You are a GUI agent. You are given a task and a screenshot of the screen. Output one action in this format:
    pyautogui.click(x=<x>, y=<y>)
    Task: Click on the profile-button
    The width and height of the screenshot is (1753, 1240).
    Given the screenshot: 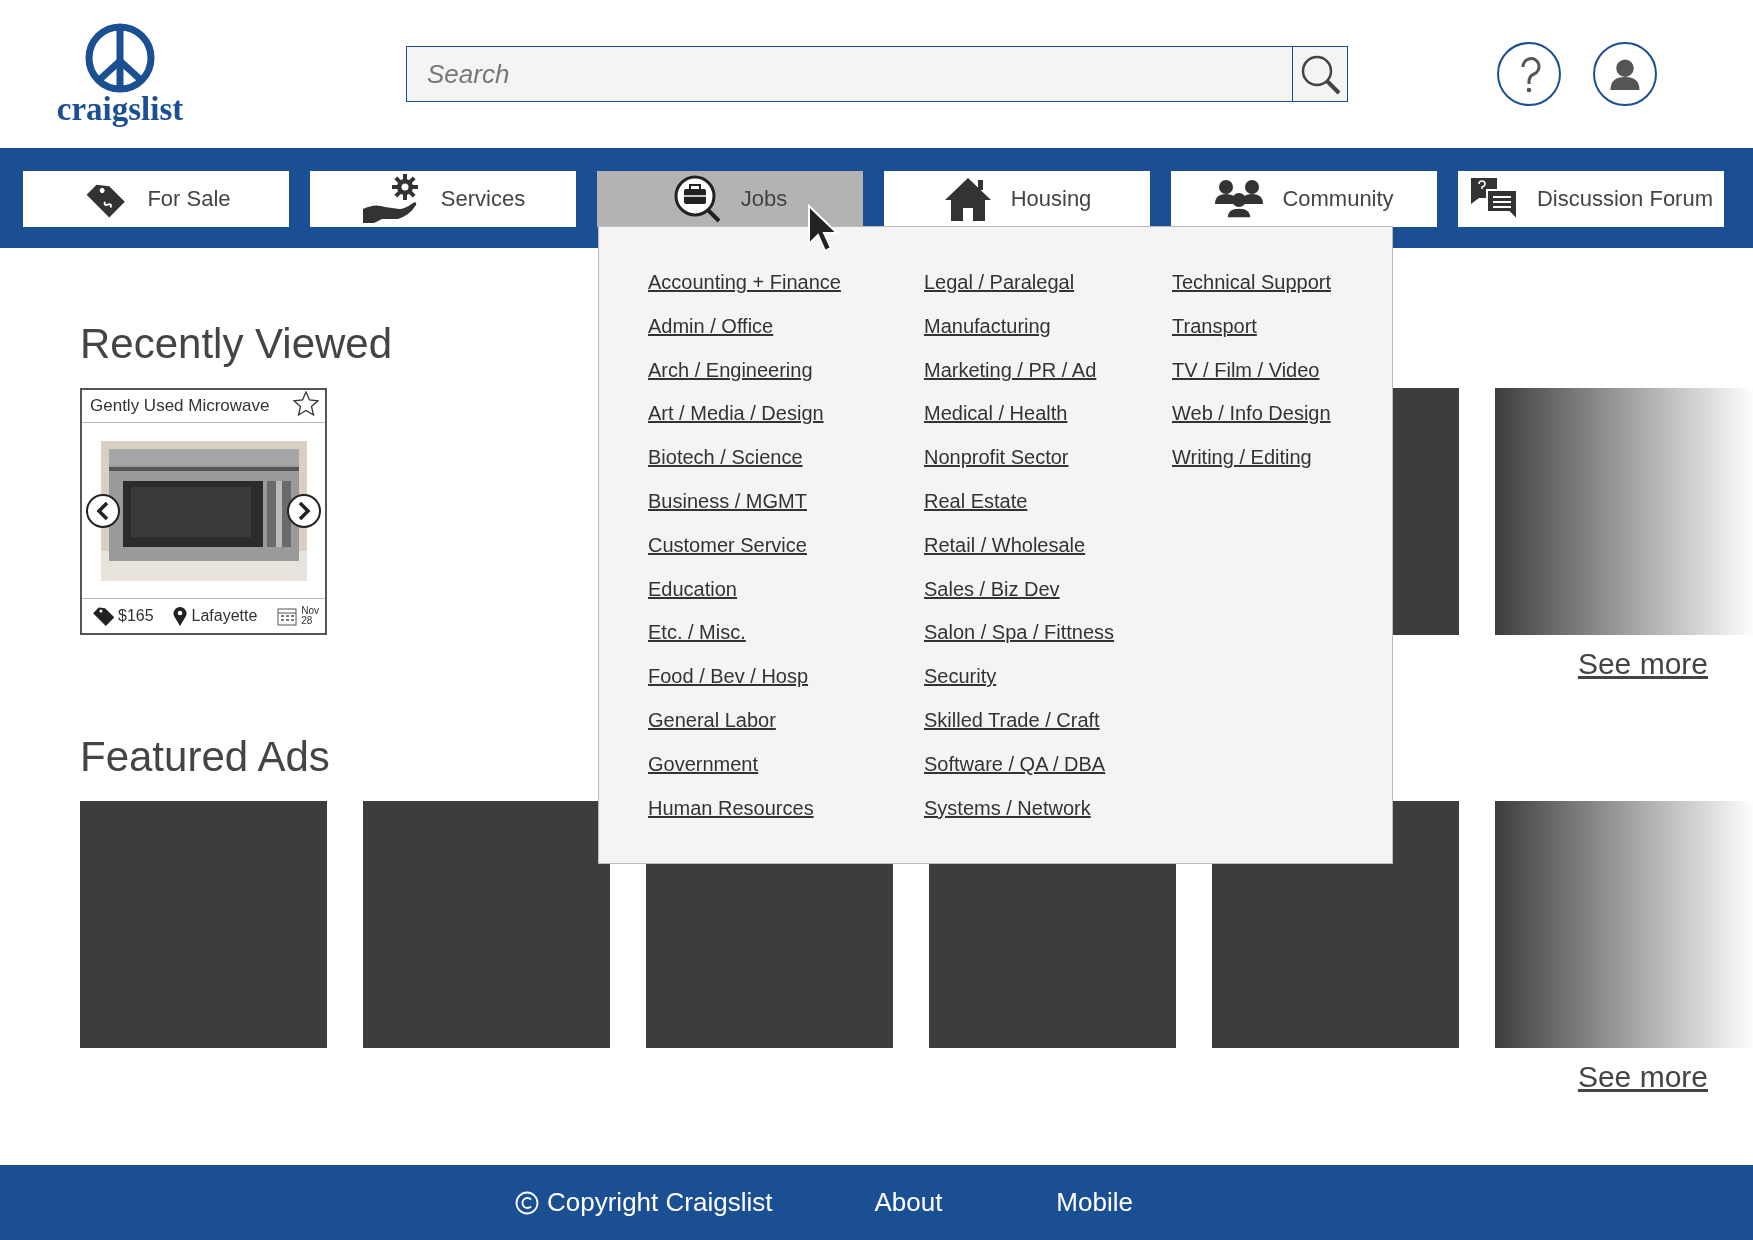 What is the action you would take?
    pyautogui.click(x=1625, y=74)
    